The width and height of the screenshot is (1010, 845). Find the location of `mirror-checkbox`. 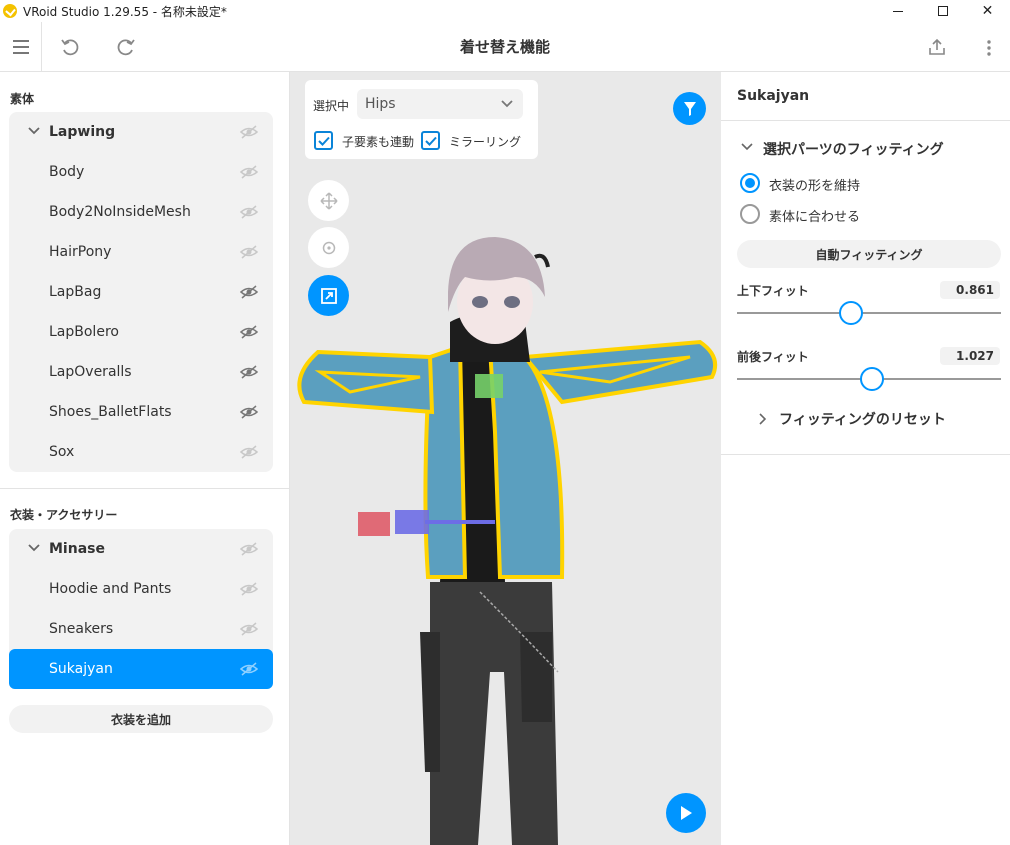

mirror-checkbox is located at coordinates (430, 140).